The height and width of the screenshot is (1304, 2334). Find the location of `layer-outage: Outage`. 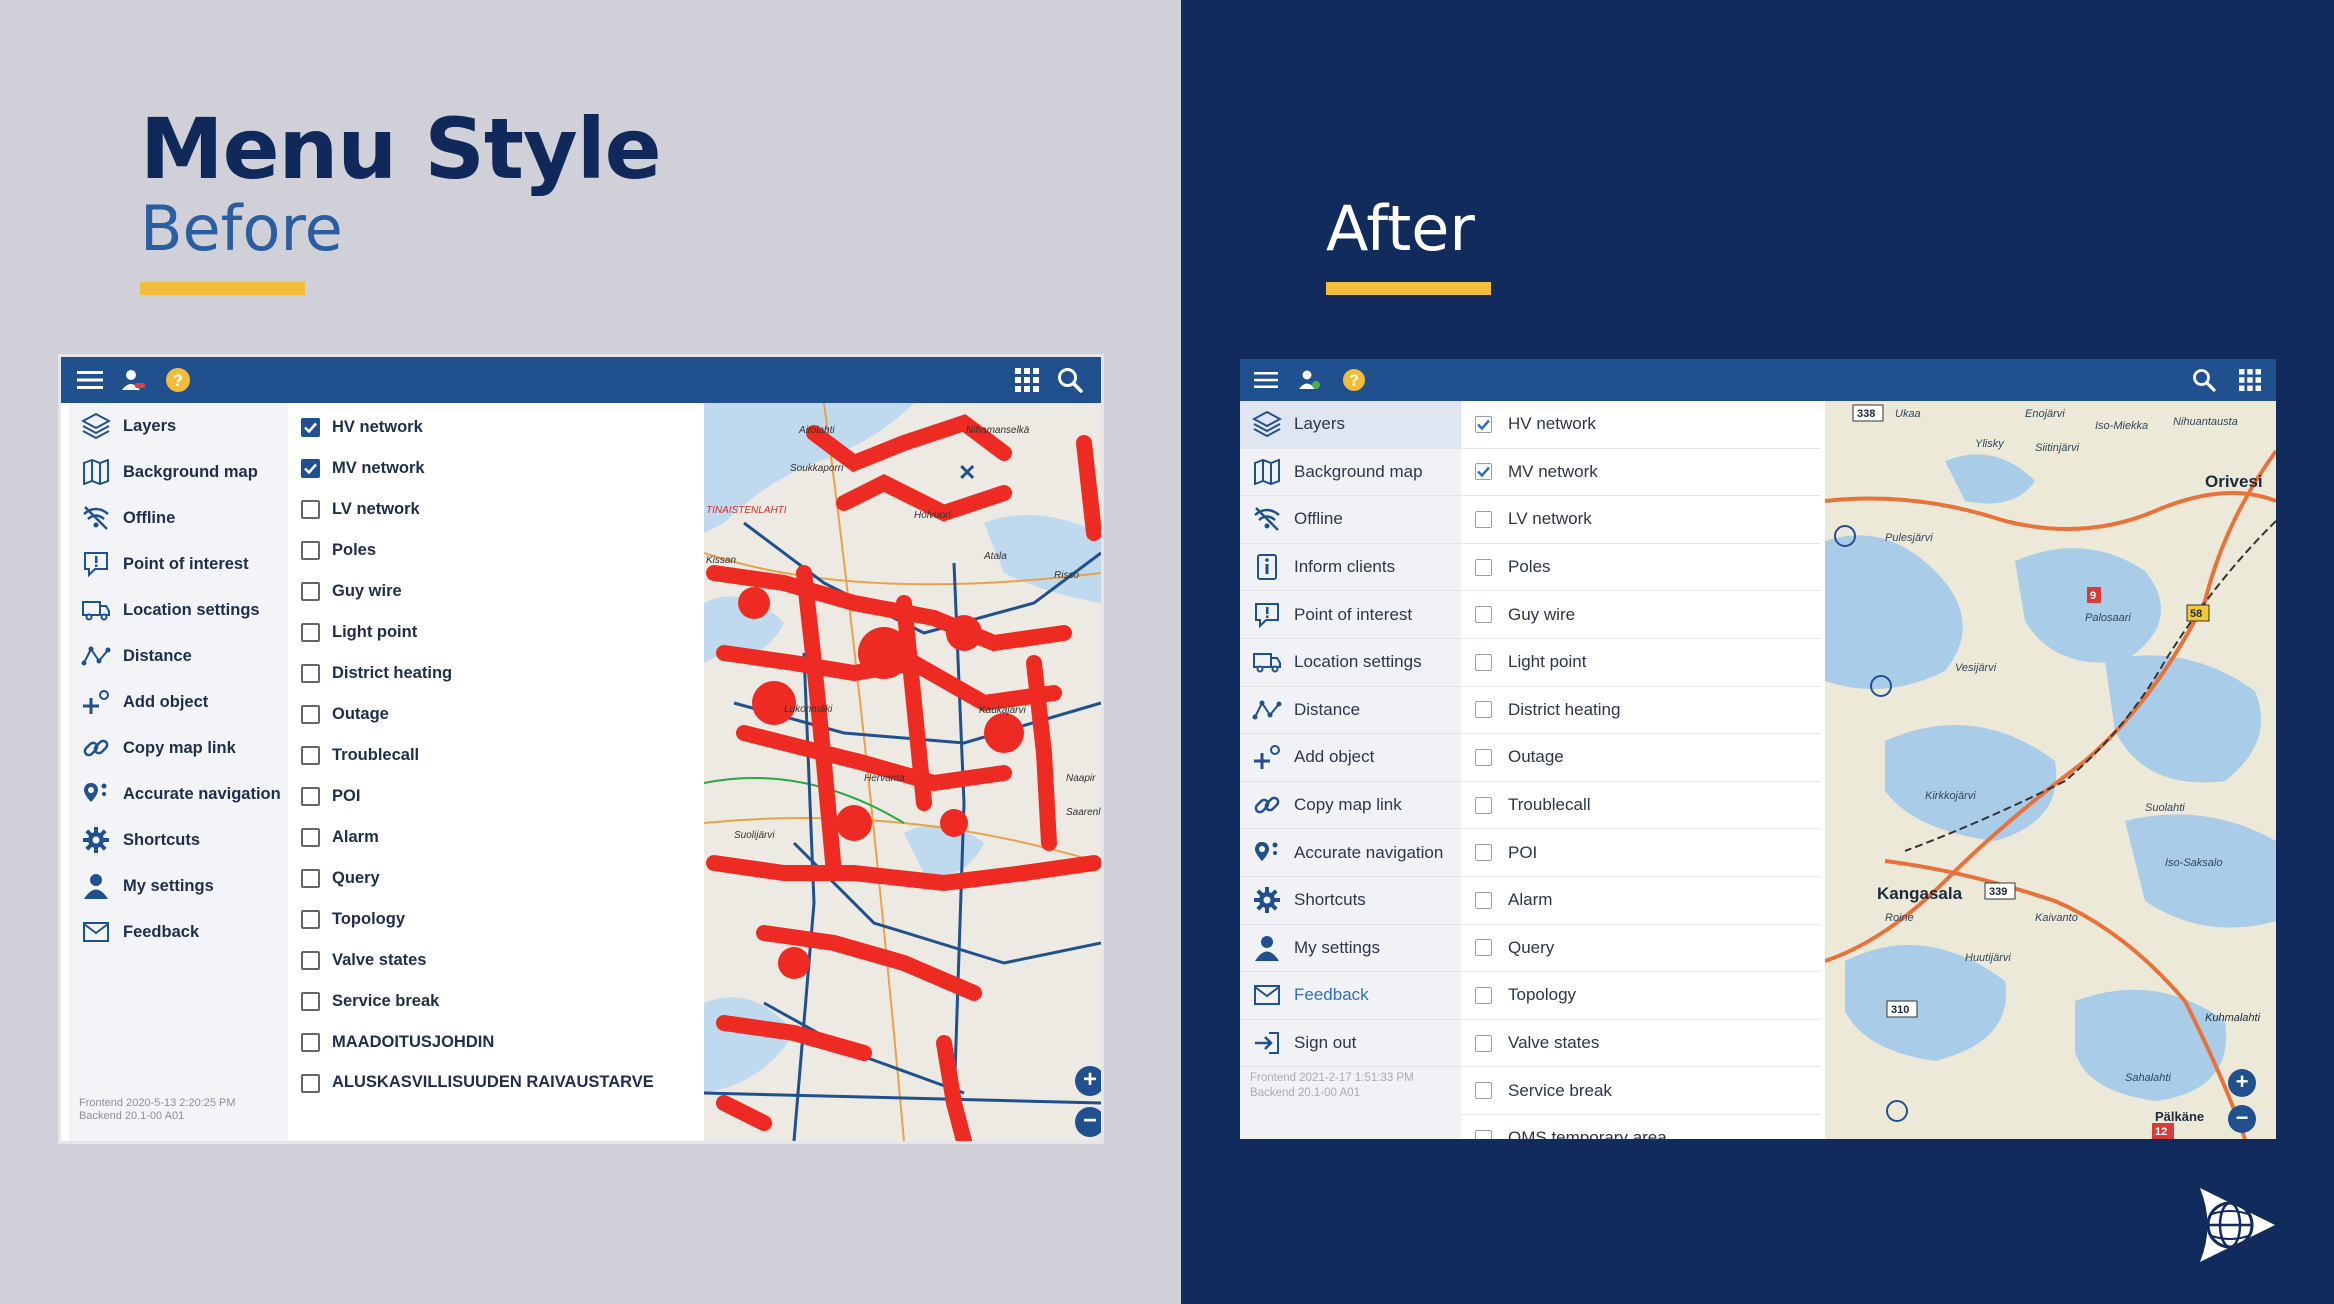

layer-outage: Outage is located at coordinates (496, 725).